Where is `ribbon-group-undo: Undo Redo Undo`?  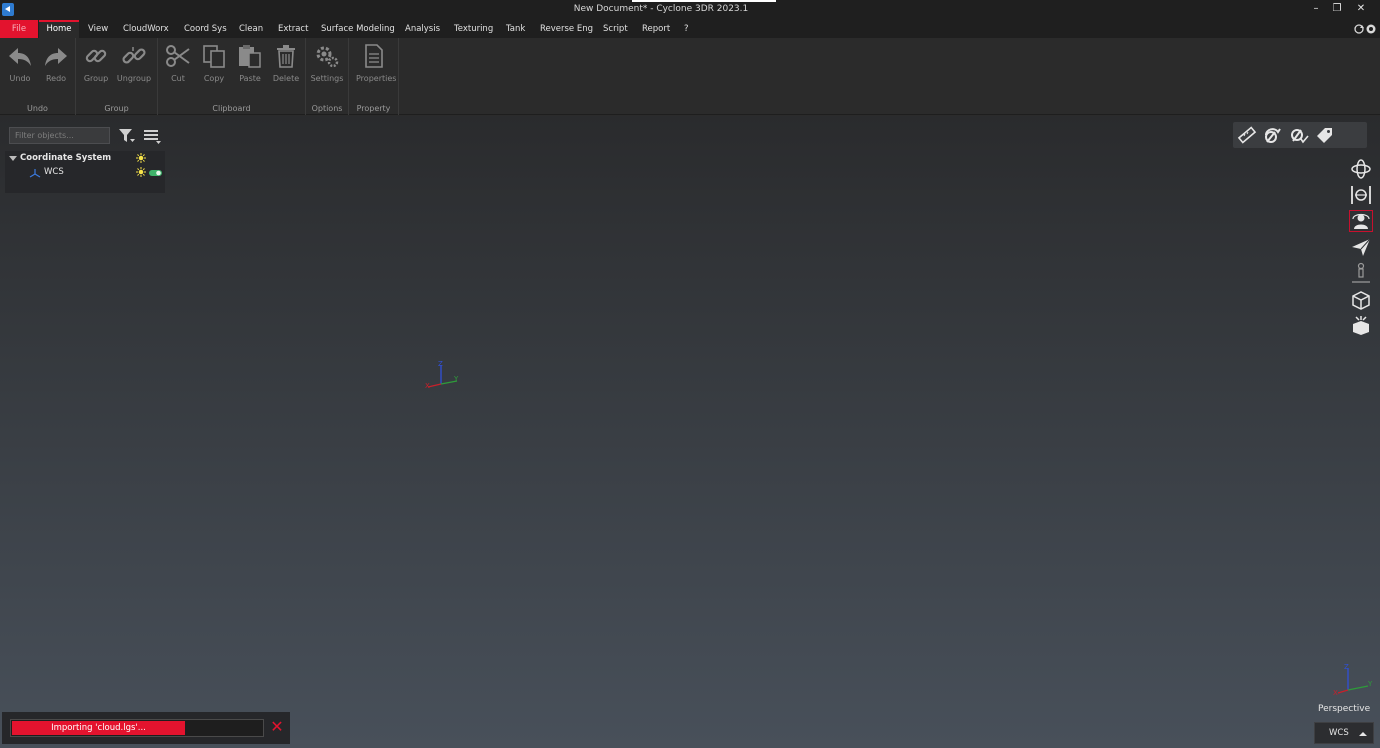 ribbon-group-undo: Undo Redo Undo is located at coordinates (38, 76).